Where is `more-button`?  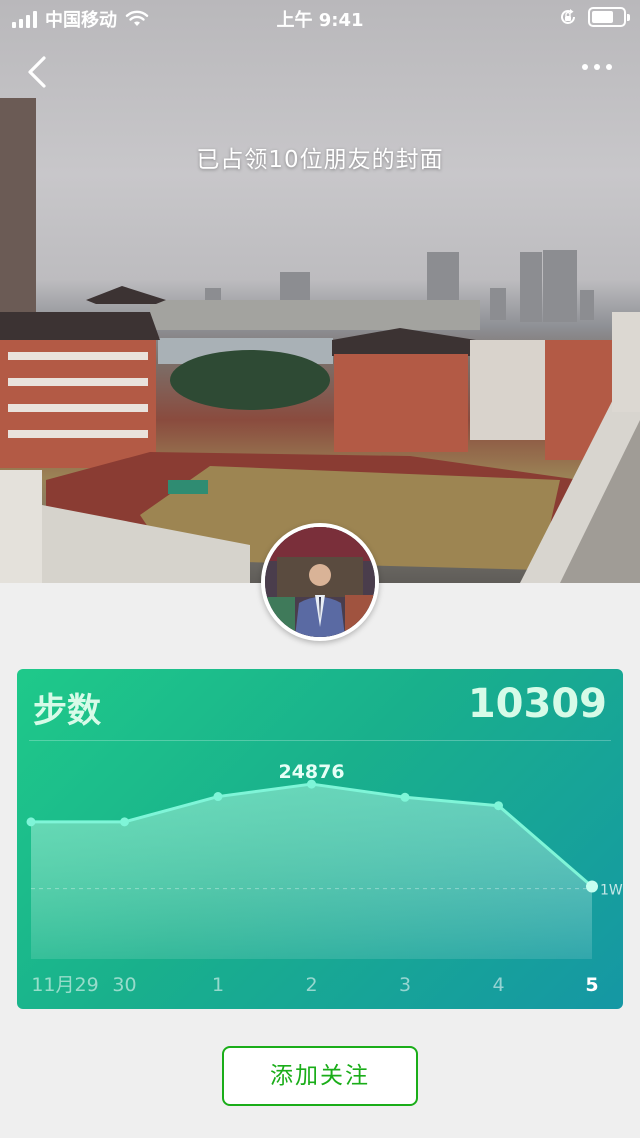
more-button is located at coordinates (597, 67).